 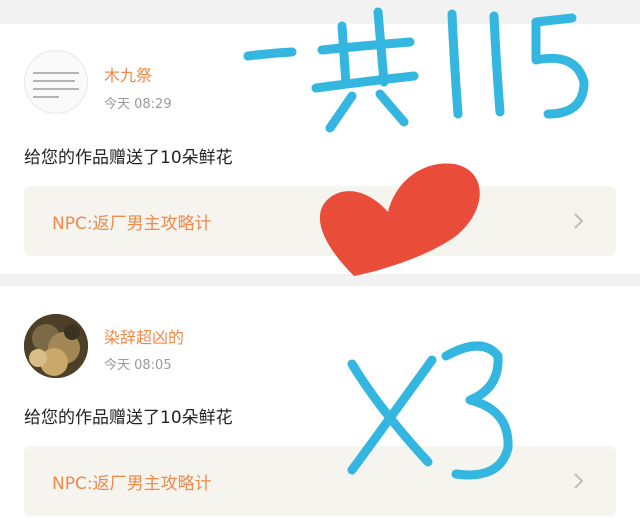 What do you see at coordinates (138, 365) in the screenshot?
I see `timestamp: 今天 08:05` at bounding box center [138, 365].